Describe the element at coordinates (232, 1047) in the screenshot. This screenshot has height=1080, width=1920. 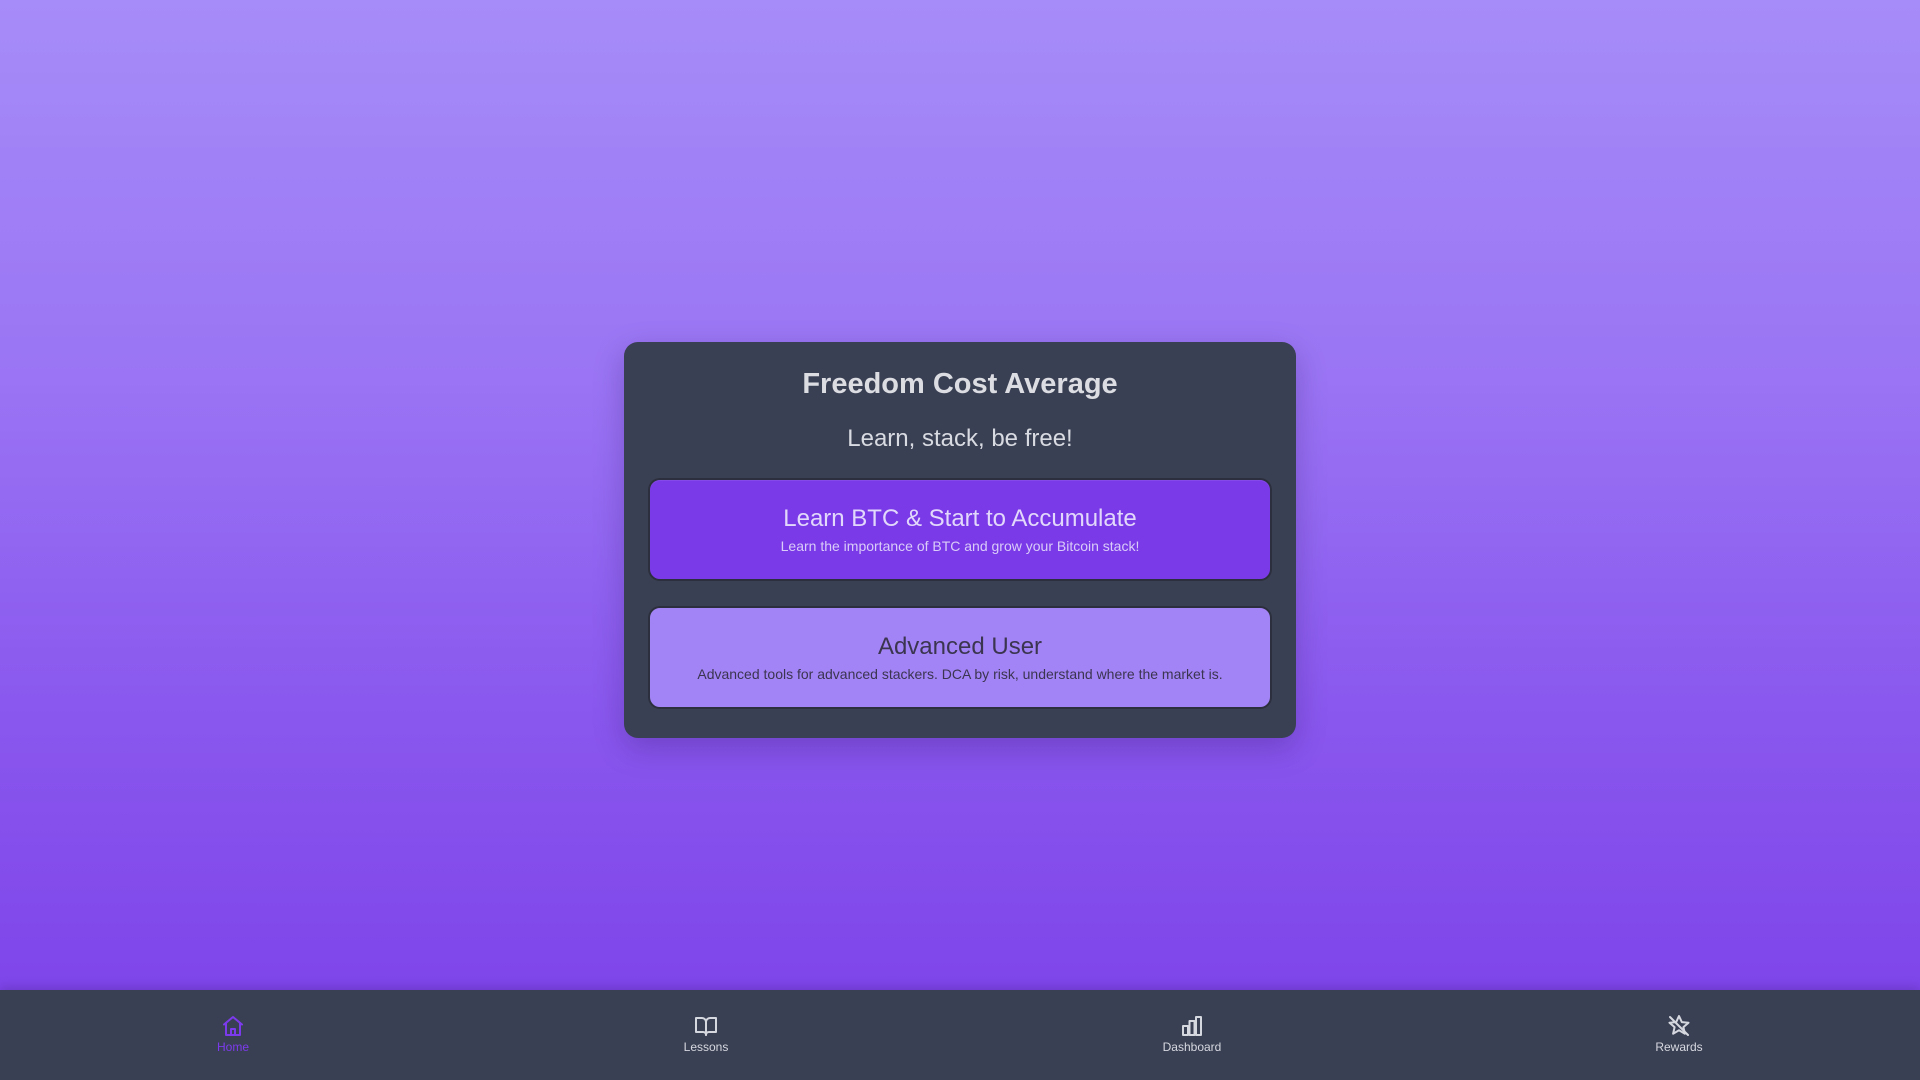
I see `nav-label-home: Home` at that location.